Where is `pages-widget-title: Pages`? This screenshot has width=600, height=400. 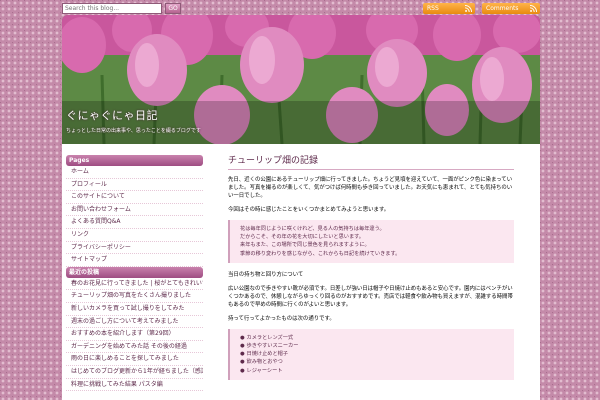 pages-widget-title: Pages is located at coordinates (134, 160).